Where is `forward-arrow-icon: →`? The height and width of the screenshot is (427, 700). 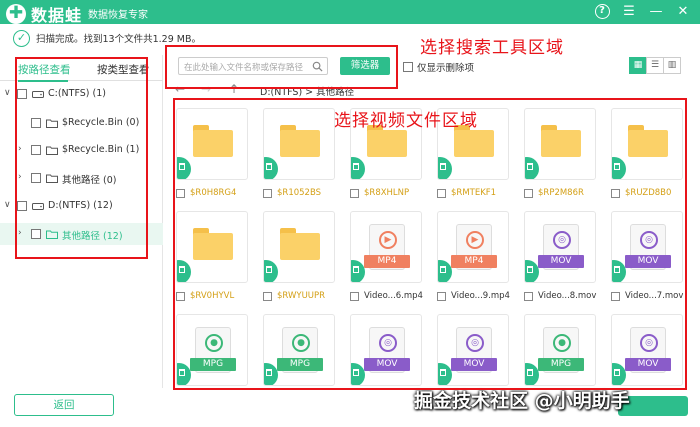
forward-arrow-icon: → is located at coordinates (206, 89).